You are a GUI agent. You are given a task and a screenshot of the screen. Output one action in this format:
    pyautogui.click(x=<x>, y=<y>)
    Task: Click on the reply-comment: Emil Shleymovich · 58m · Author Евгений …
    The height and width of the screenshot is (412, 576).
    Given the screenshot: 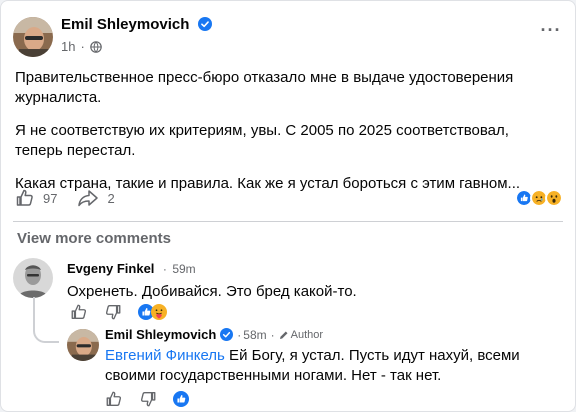 What is the action you would take?
    pyautogui.click(x=320, y=356)
    